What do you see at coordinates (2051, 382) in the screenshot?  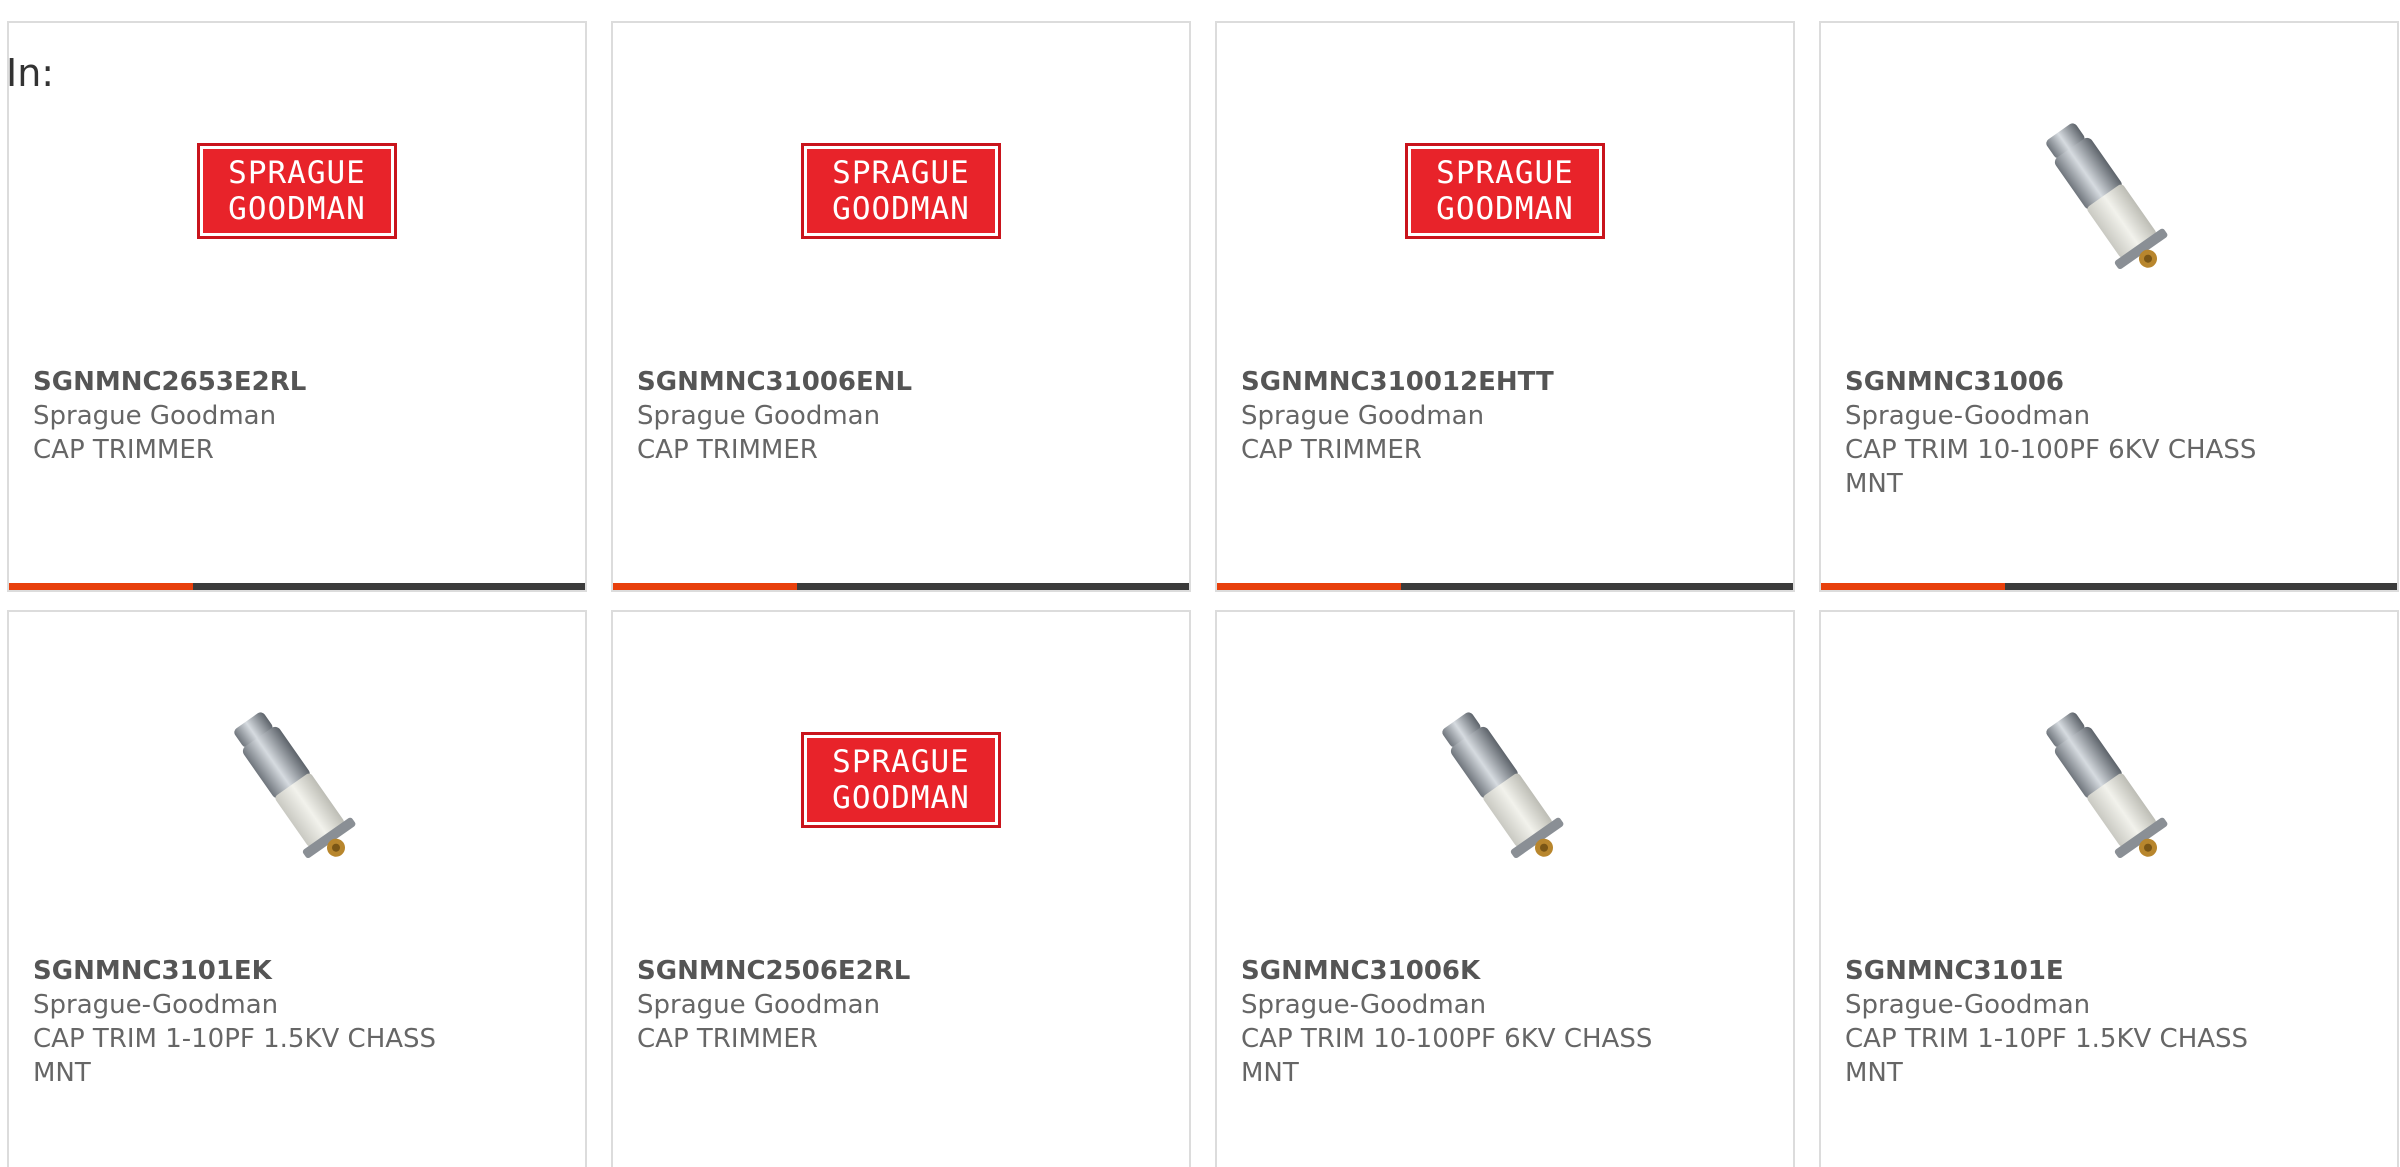 I see `part-number: SGNMNC31006` at bounding box center [2051, 382].